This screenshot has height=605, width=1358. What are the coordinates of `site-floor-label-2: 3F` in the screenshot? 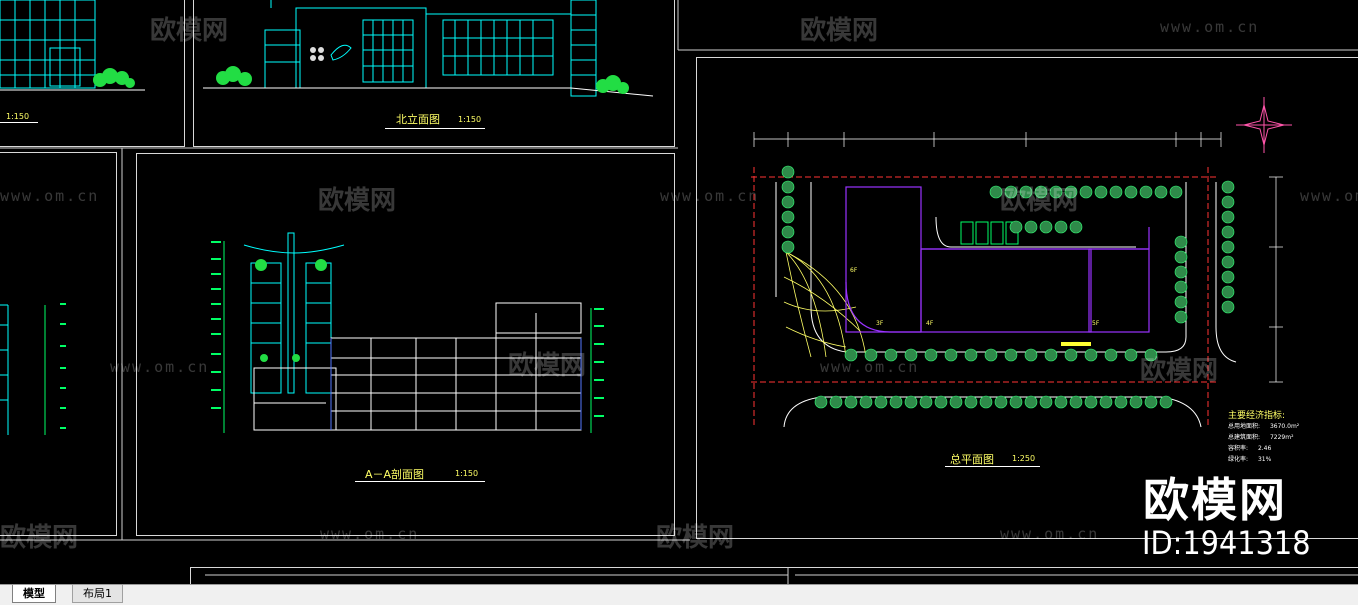 It's located at (880, 323).